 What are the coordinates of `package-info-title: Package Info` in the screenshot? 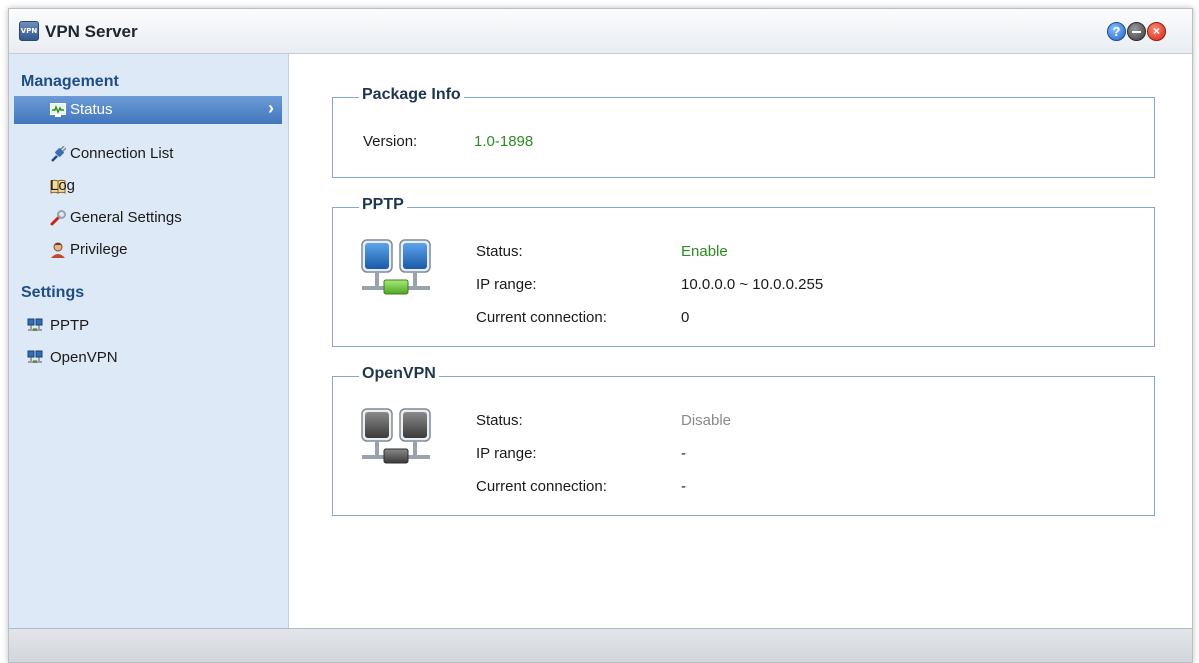 It's located at (411, 95).